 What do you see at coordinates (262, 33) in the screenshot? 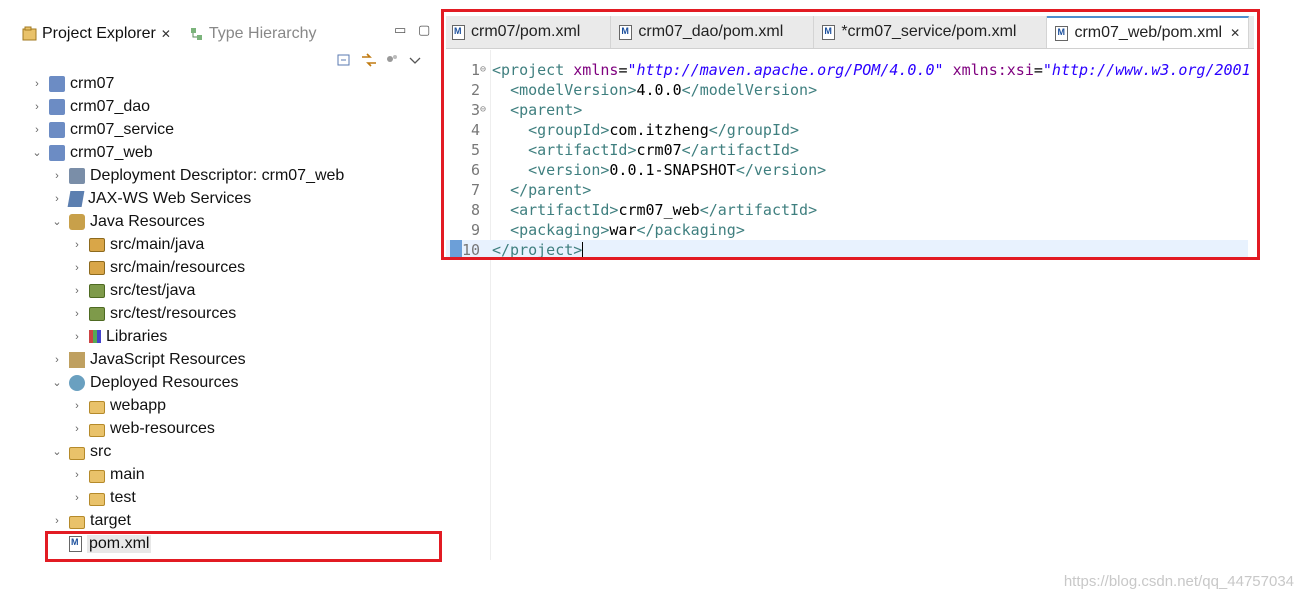
I see `tab-label: Type Hierarchy` at bounding box center [262, 33].